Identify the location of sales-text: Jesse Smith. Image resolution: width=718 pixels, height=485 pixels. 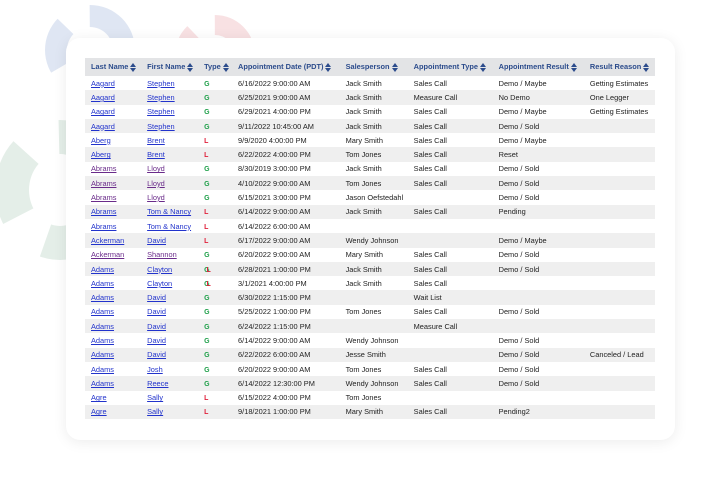
(365, 355).